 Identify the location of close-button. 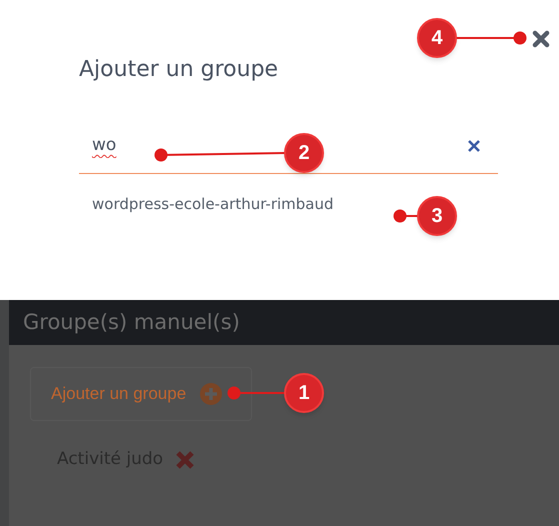
(541, 39).